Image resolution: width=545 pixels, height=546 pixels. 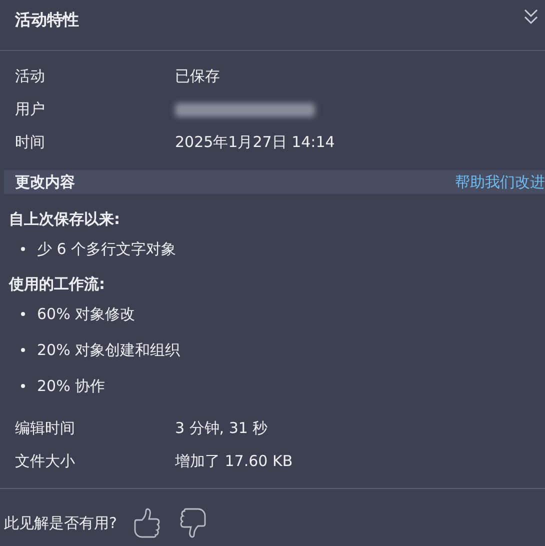 What do you see at coordinates (45, 182) in the screenshot?
I see `section-title: 更改内容` at bounding box center [45, 182].